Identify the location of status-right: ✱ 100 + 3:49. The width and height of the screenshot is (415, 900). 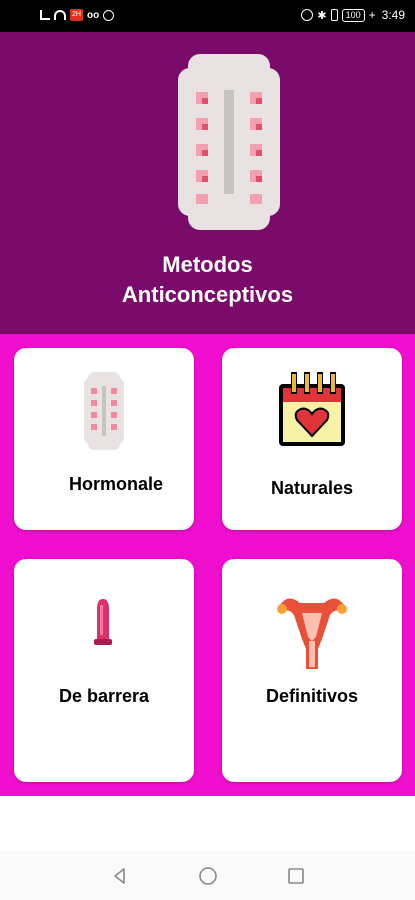
(353, 15).